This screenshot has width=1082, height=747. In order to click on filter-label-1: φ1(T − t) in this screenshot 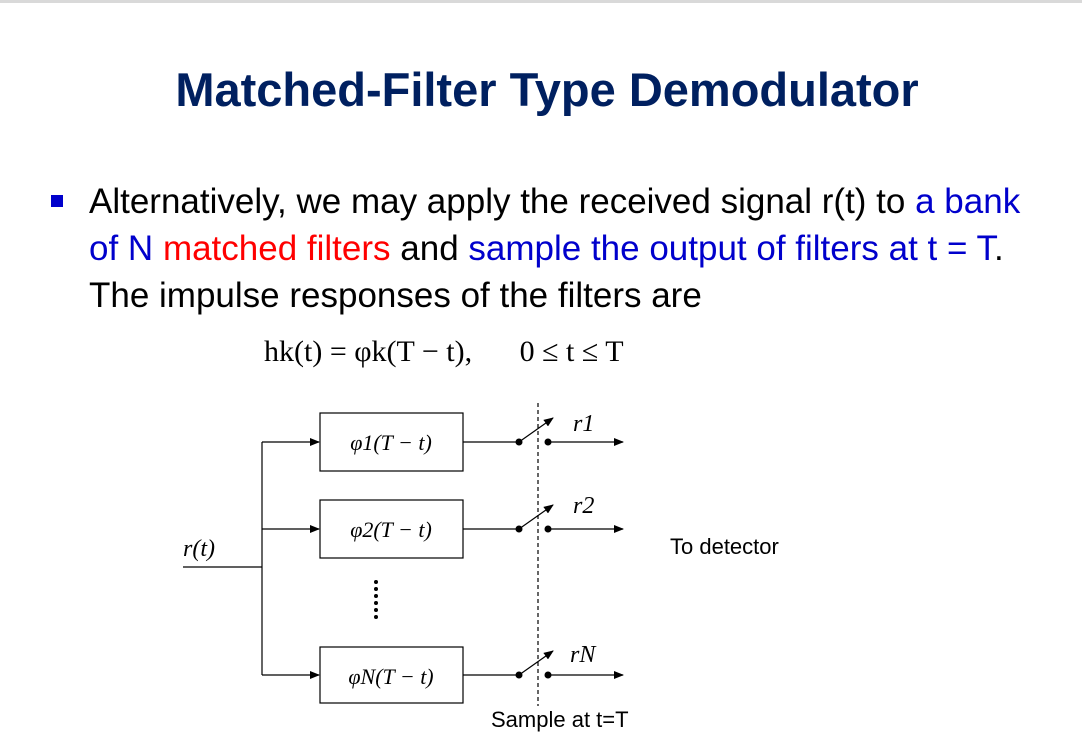, I will do `click(391, 442)`.